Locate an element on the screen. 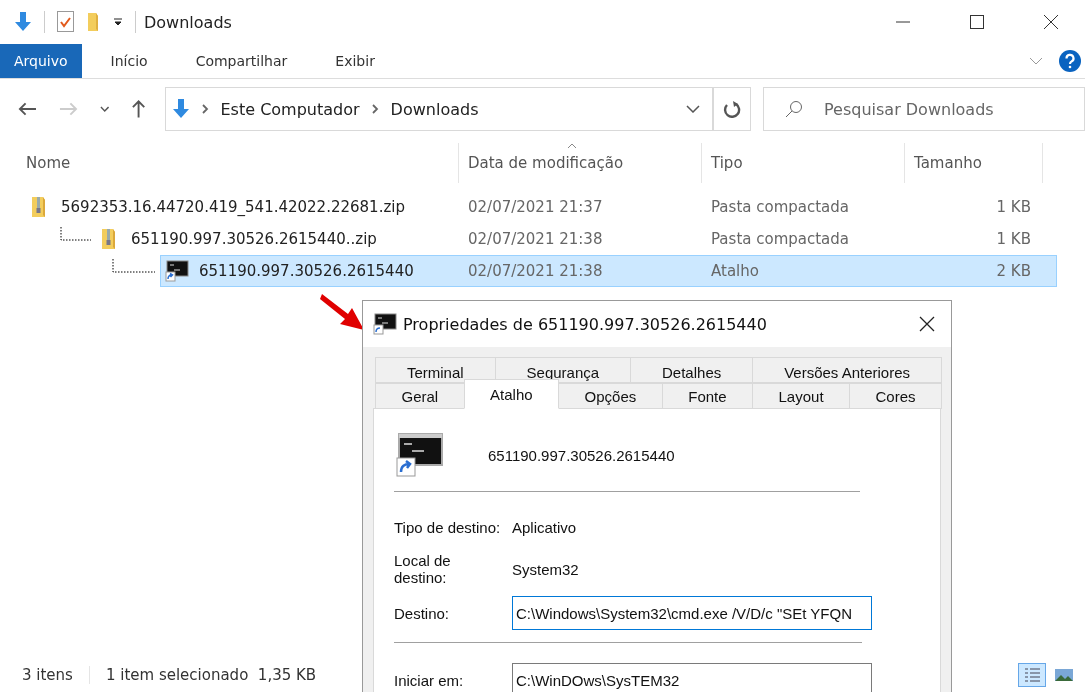 The width and height of the screenshot is (1085, 692). dialog-tab: Geral is located at coordinates (420, 396).